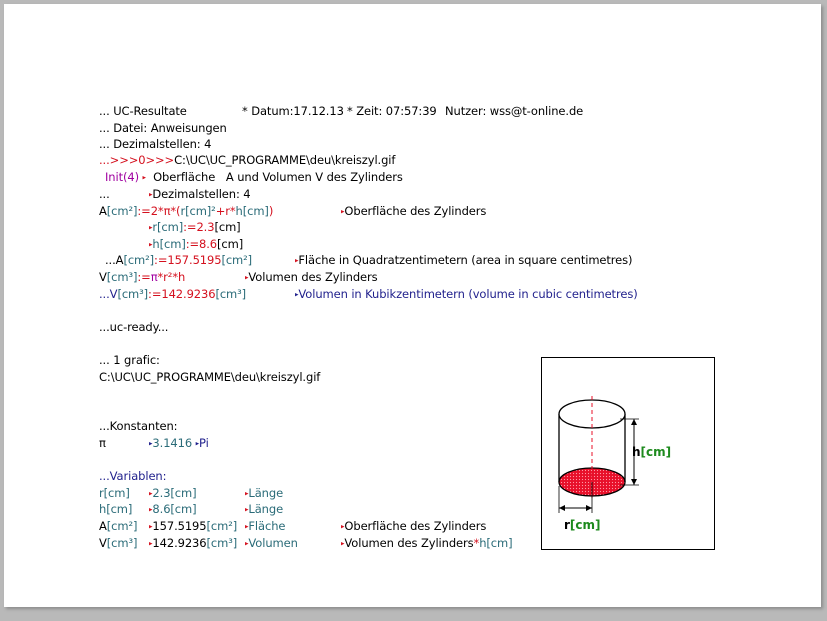 Image resolution: width=827 pixels, height=621 pixels. I want to click on var-vunit: [cm³], so click(222, 543).